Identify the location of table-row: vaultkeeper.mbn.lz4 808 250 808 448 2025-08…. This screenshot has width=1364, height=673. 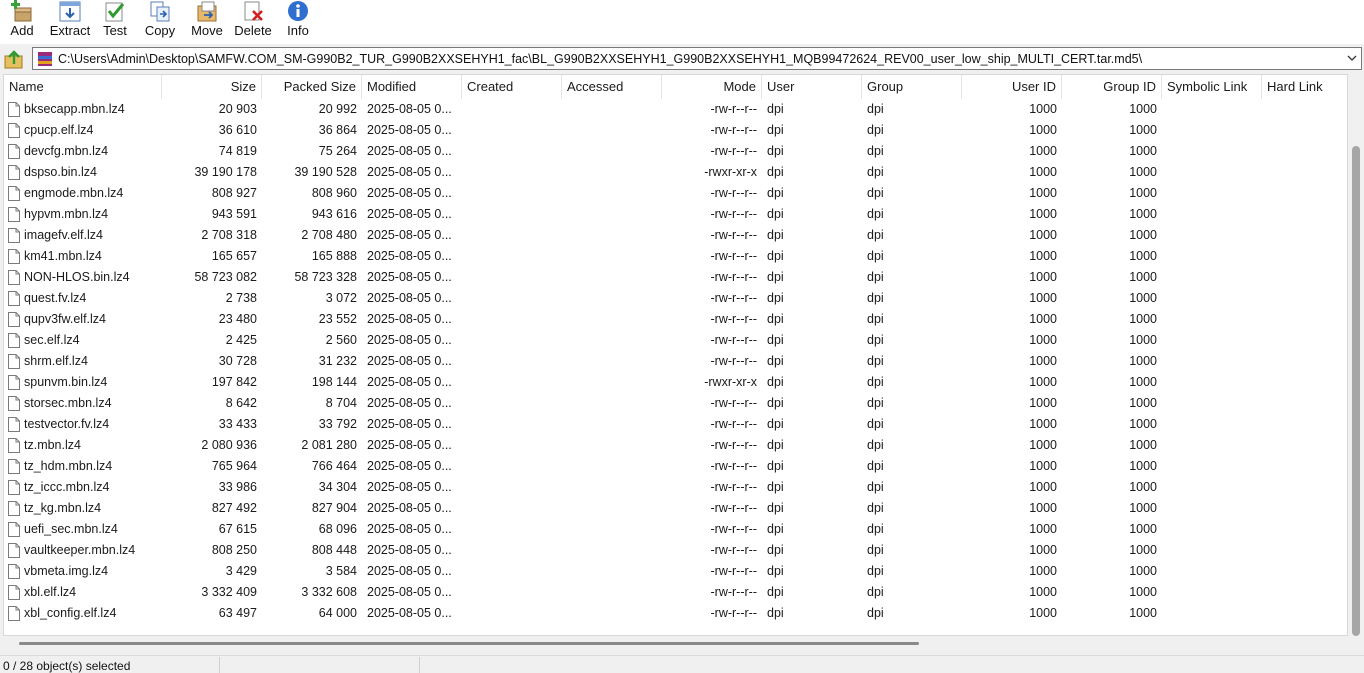
(675, 550).